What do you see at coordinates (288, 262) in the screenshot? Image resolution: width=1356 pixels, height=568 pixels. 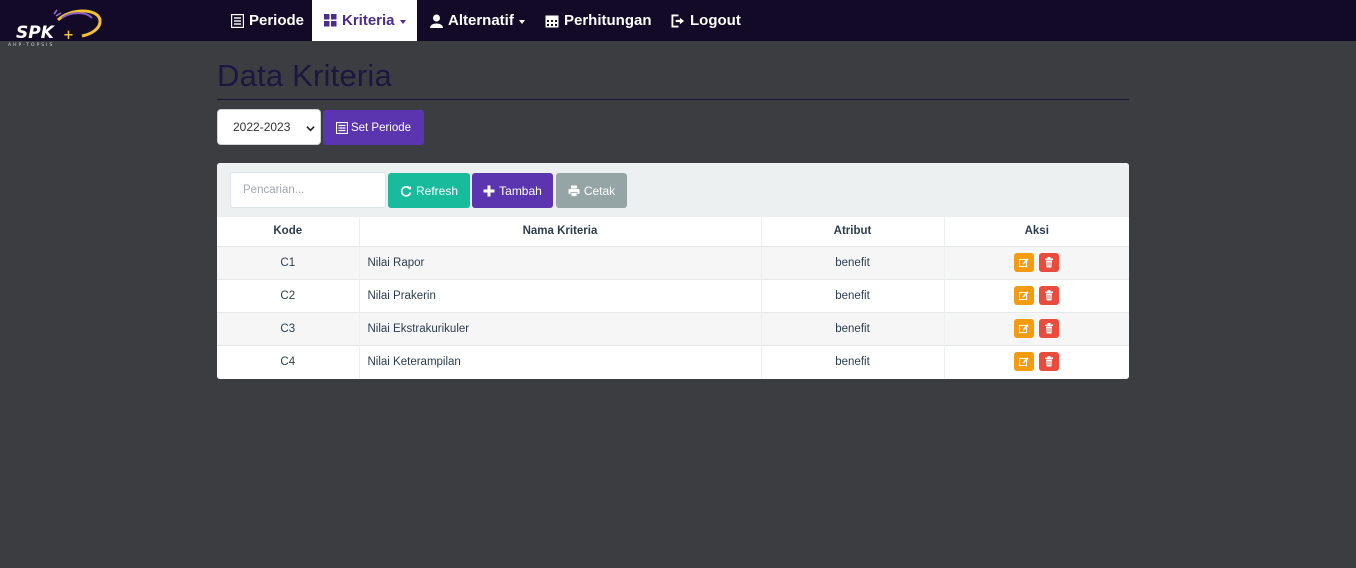 I see `cell-kode: C1` at bounding box center [288, 262].